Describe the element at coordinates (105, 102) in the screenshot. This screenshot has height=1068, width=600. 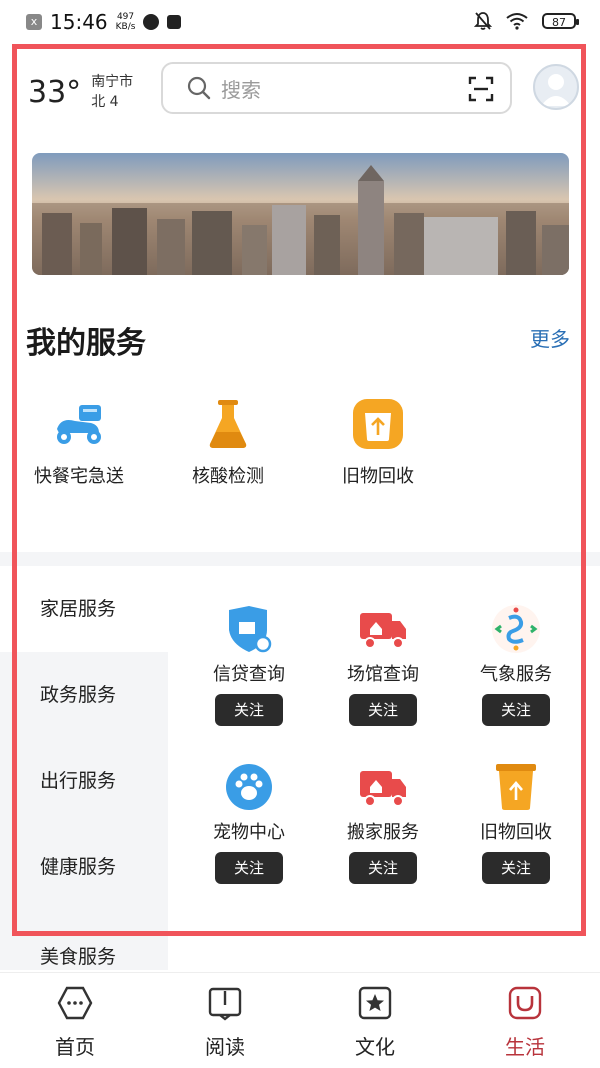
I see `wind-info: 北 4` at that location.